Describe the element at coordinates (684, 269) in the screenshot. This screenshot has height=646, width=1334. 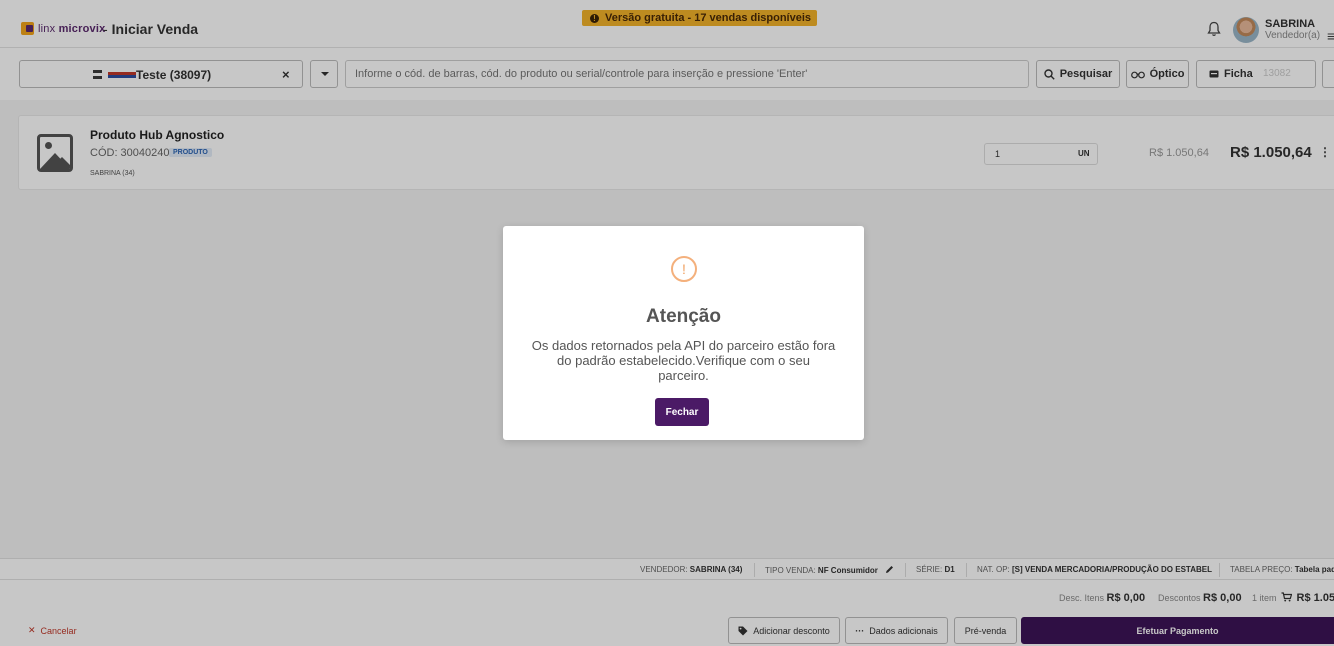
I see `warning-icon: !` at that location.